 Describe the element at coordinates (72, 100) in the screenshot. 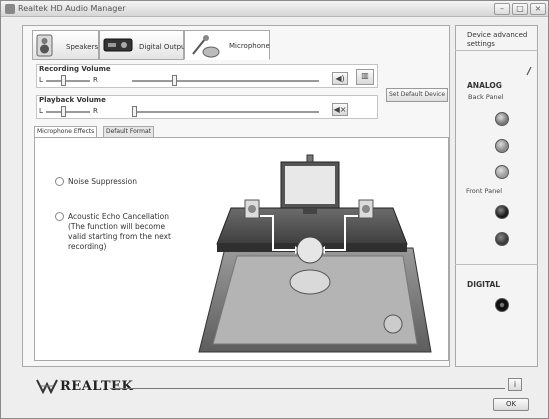

I see `playback-volume-title: Playback Volume` at that location.